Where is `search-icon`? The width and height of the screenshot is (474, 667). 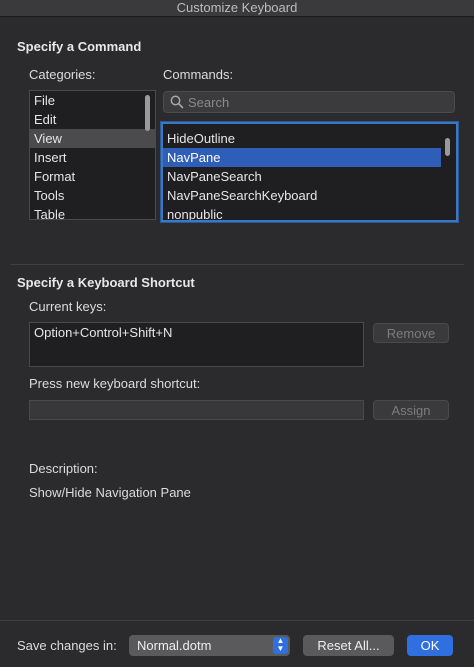
search-icon is located at coordinates (177, 102).